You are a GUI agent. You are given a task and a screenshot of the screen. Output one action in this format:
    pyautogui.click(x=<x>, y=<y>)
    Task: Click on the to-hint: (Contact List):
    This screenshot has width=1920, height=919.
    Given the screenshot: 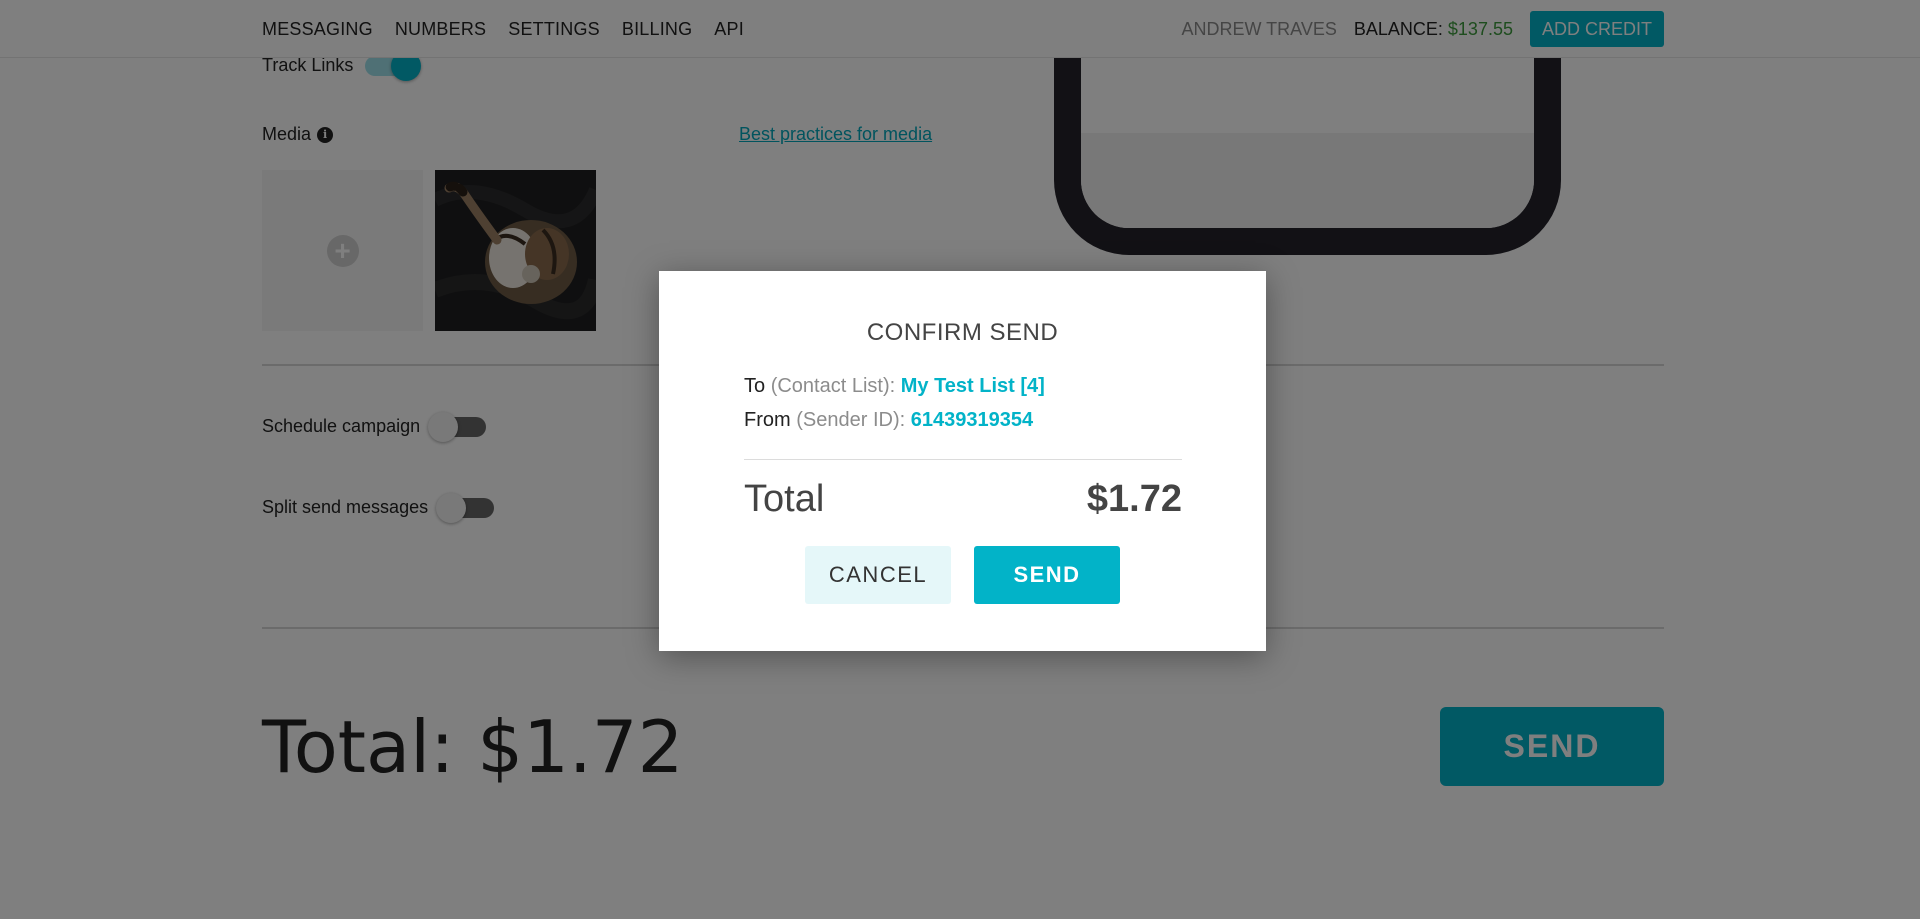 What is the action you would take?
    pyautogui.click(x=833, y=386)
    